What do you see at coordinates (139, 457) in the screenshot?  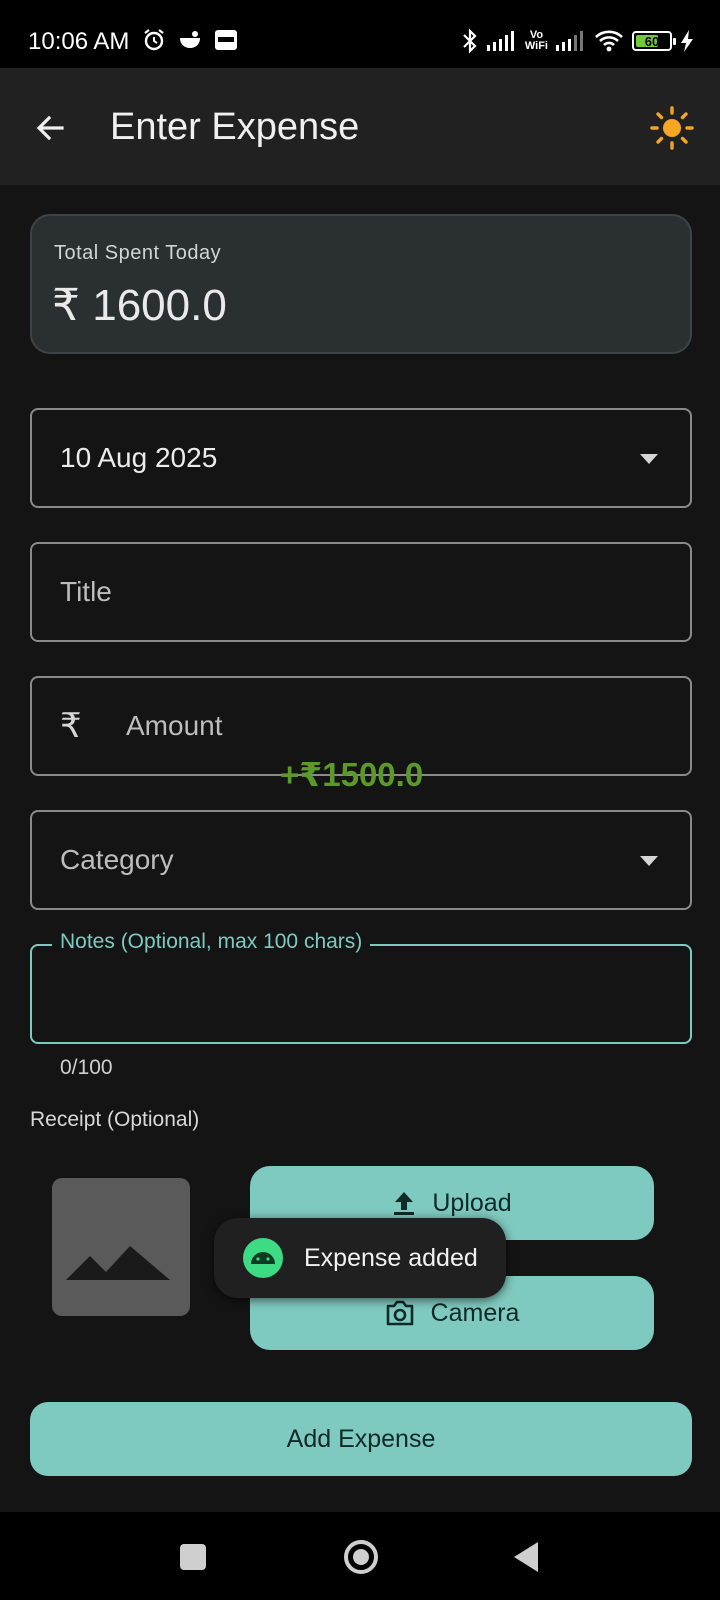 I see `date-value: 10 Aug 2025` at bounding box center [139, 457].